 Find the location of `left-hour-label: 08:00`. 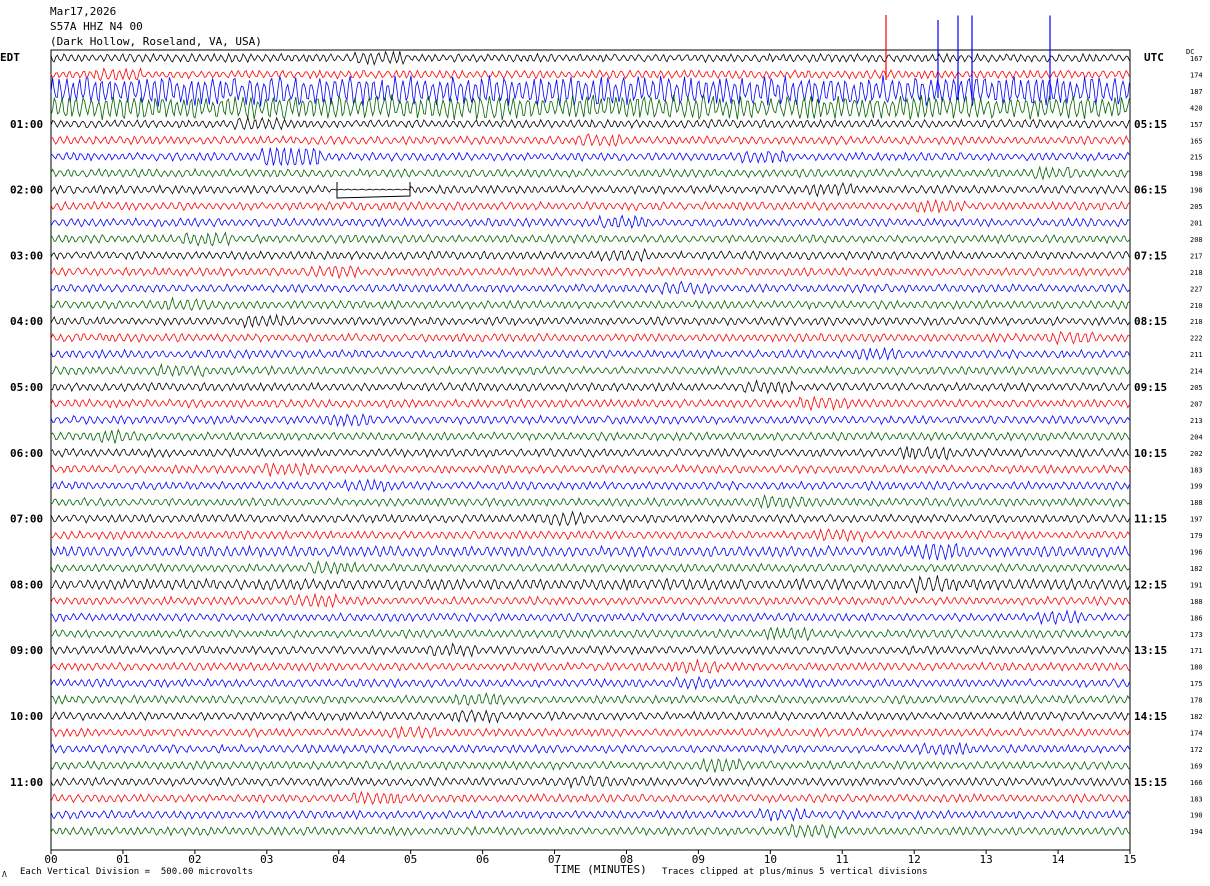

left-hour-label: 08:00 is located at coordinates (26, 584).